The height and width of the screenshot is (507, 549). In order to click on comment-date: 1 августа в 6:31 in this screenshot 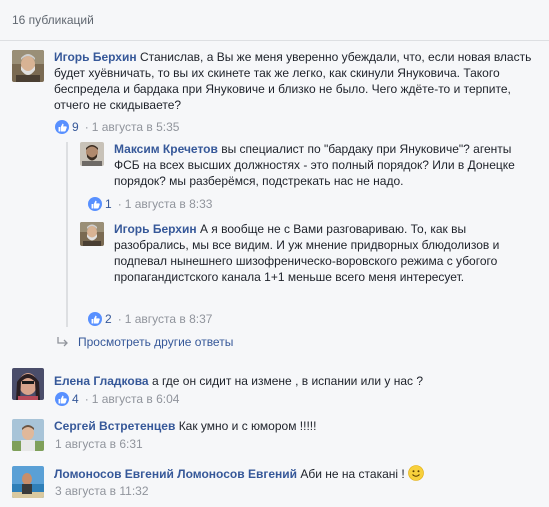, I will do `click(99, 444)`.